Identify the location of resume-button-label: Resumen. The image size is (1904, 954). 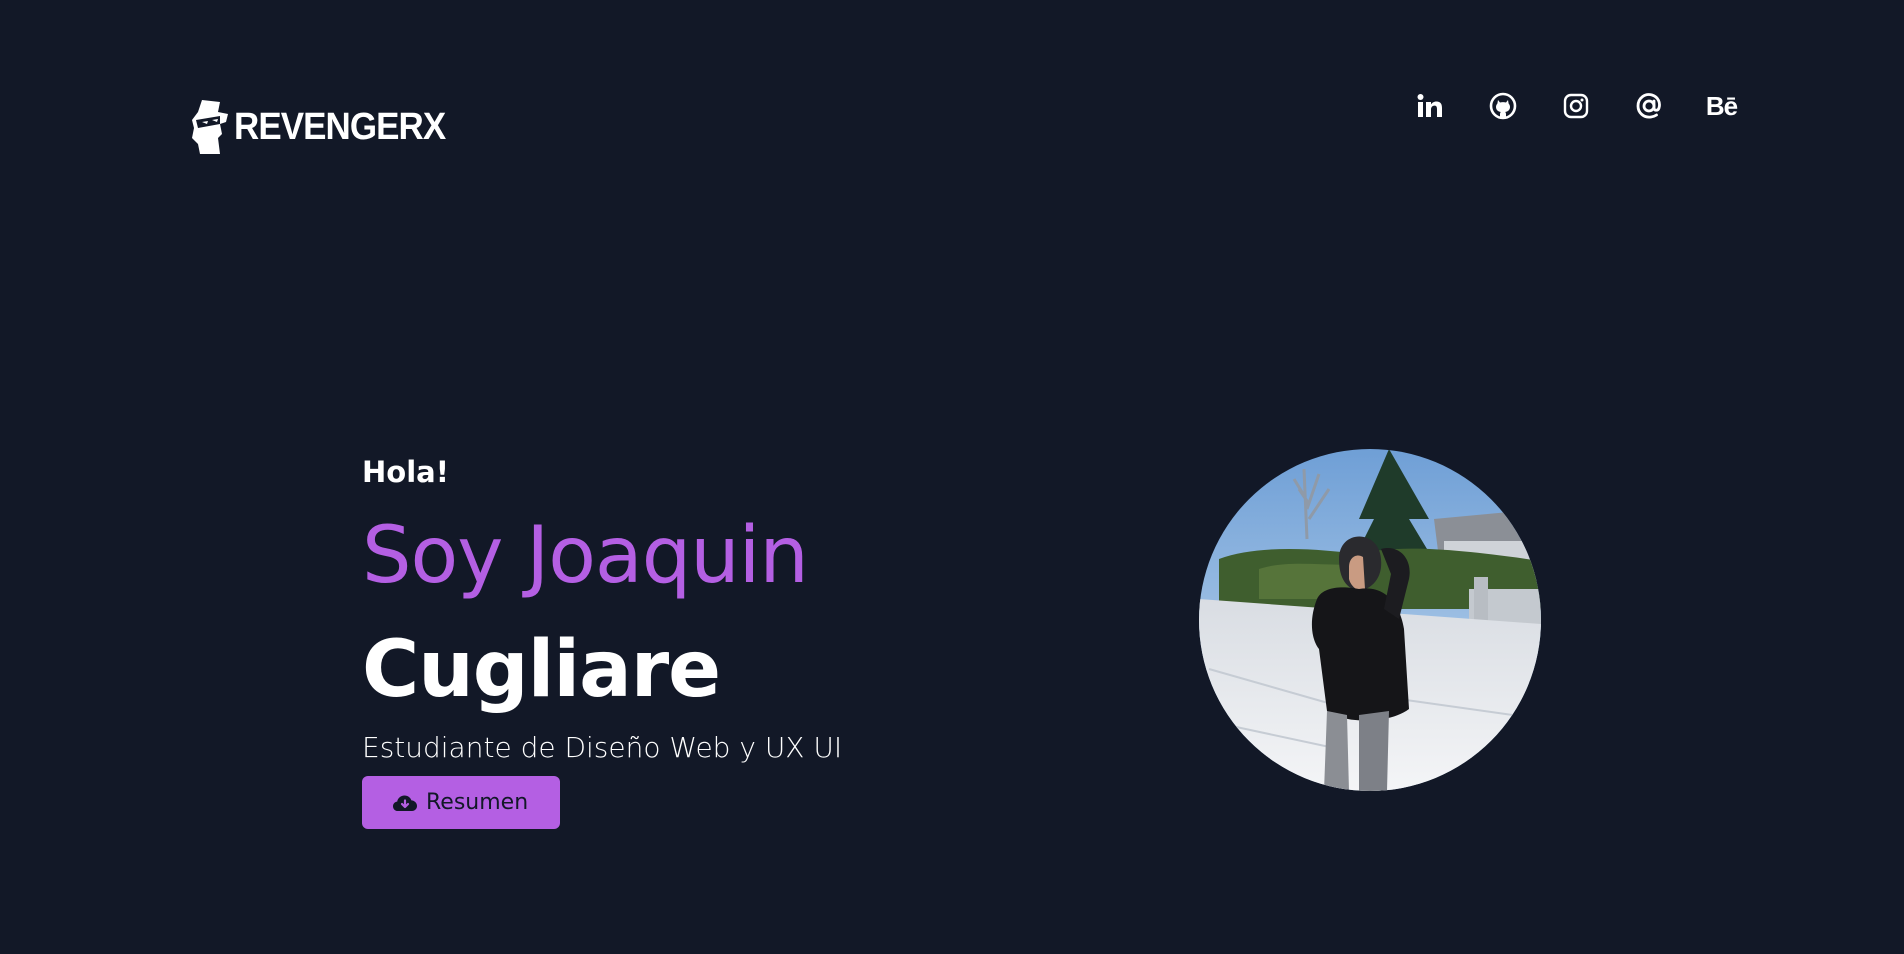
(477, 802).